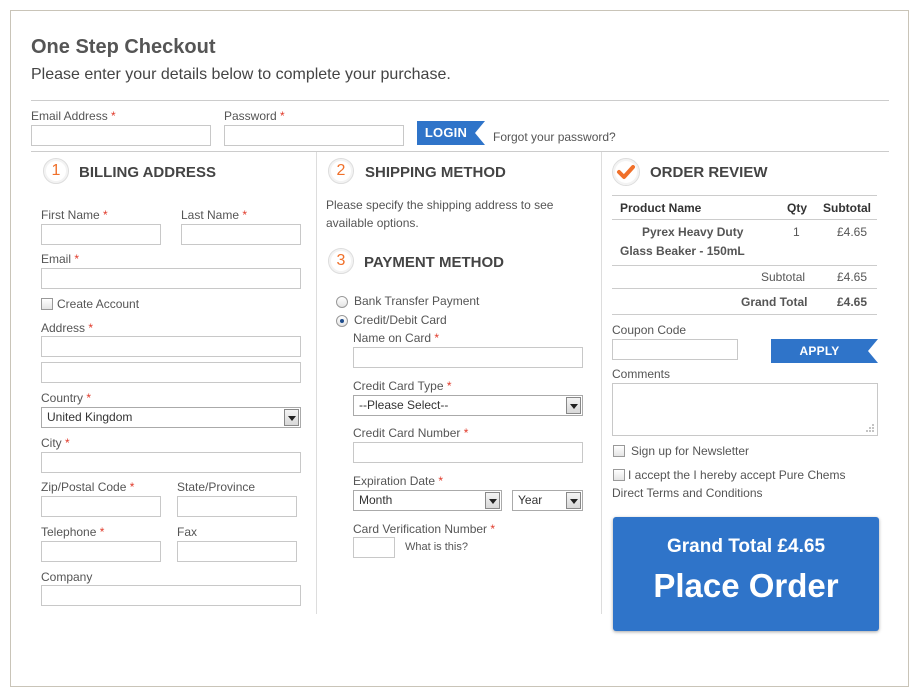  I want to click on step-3-badge: 3, so click(341, 261).